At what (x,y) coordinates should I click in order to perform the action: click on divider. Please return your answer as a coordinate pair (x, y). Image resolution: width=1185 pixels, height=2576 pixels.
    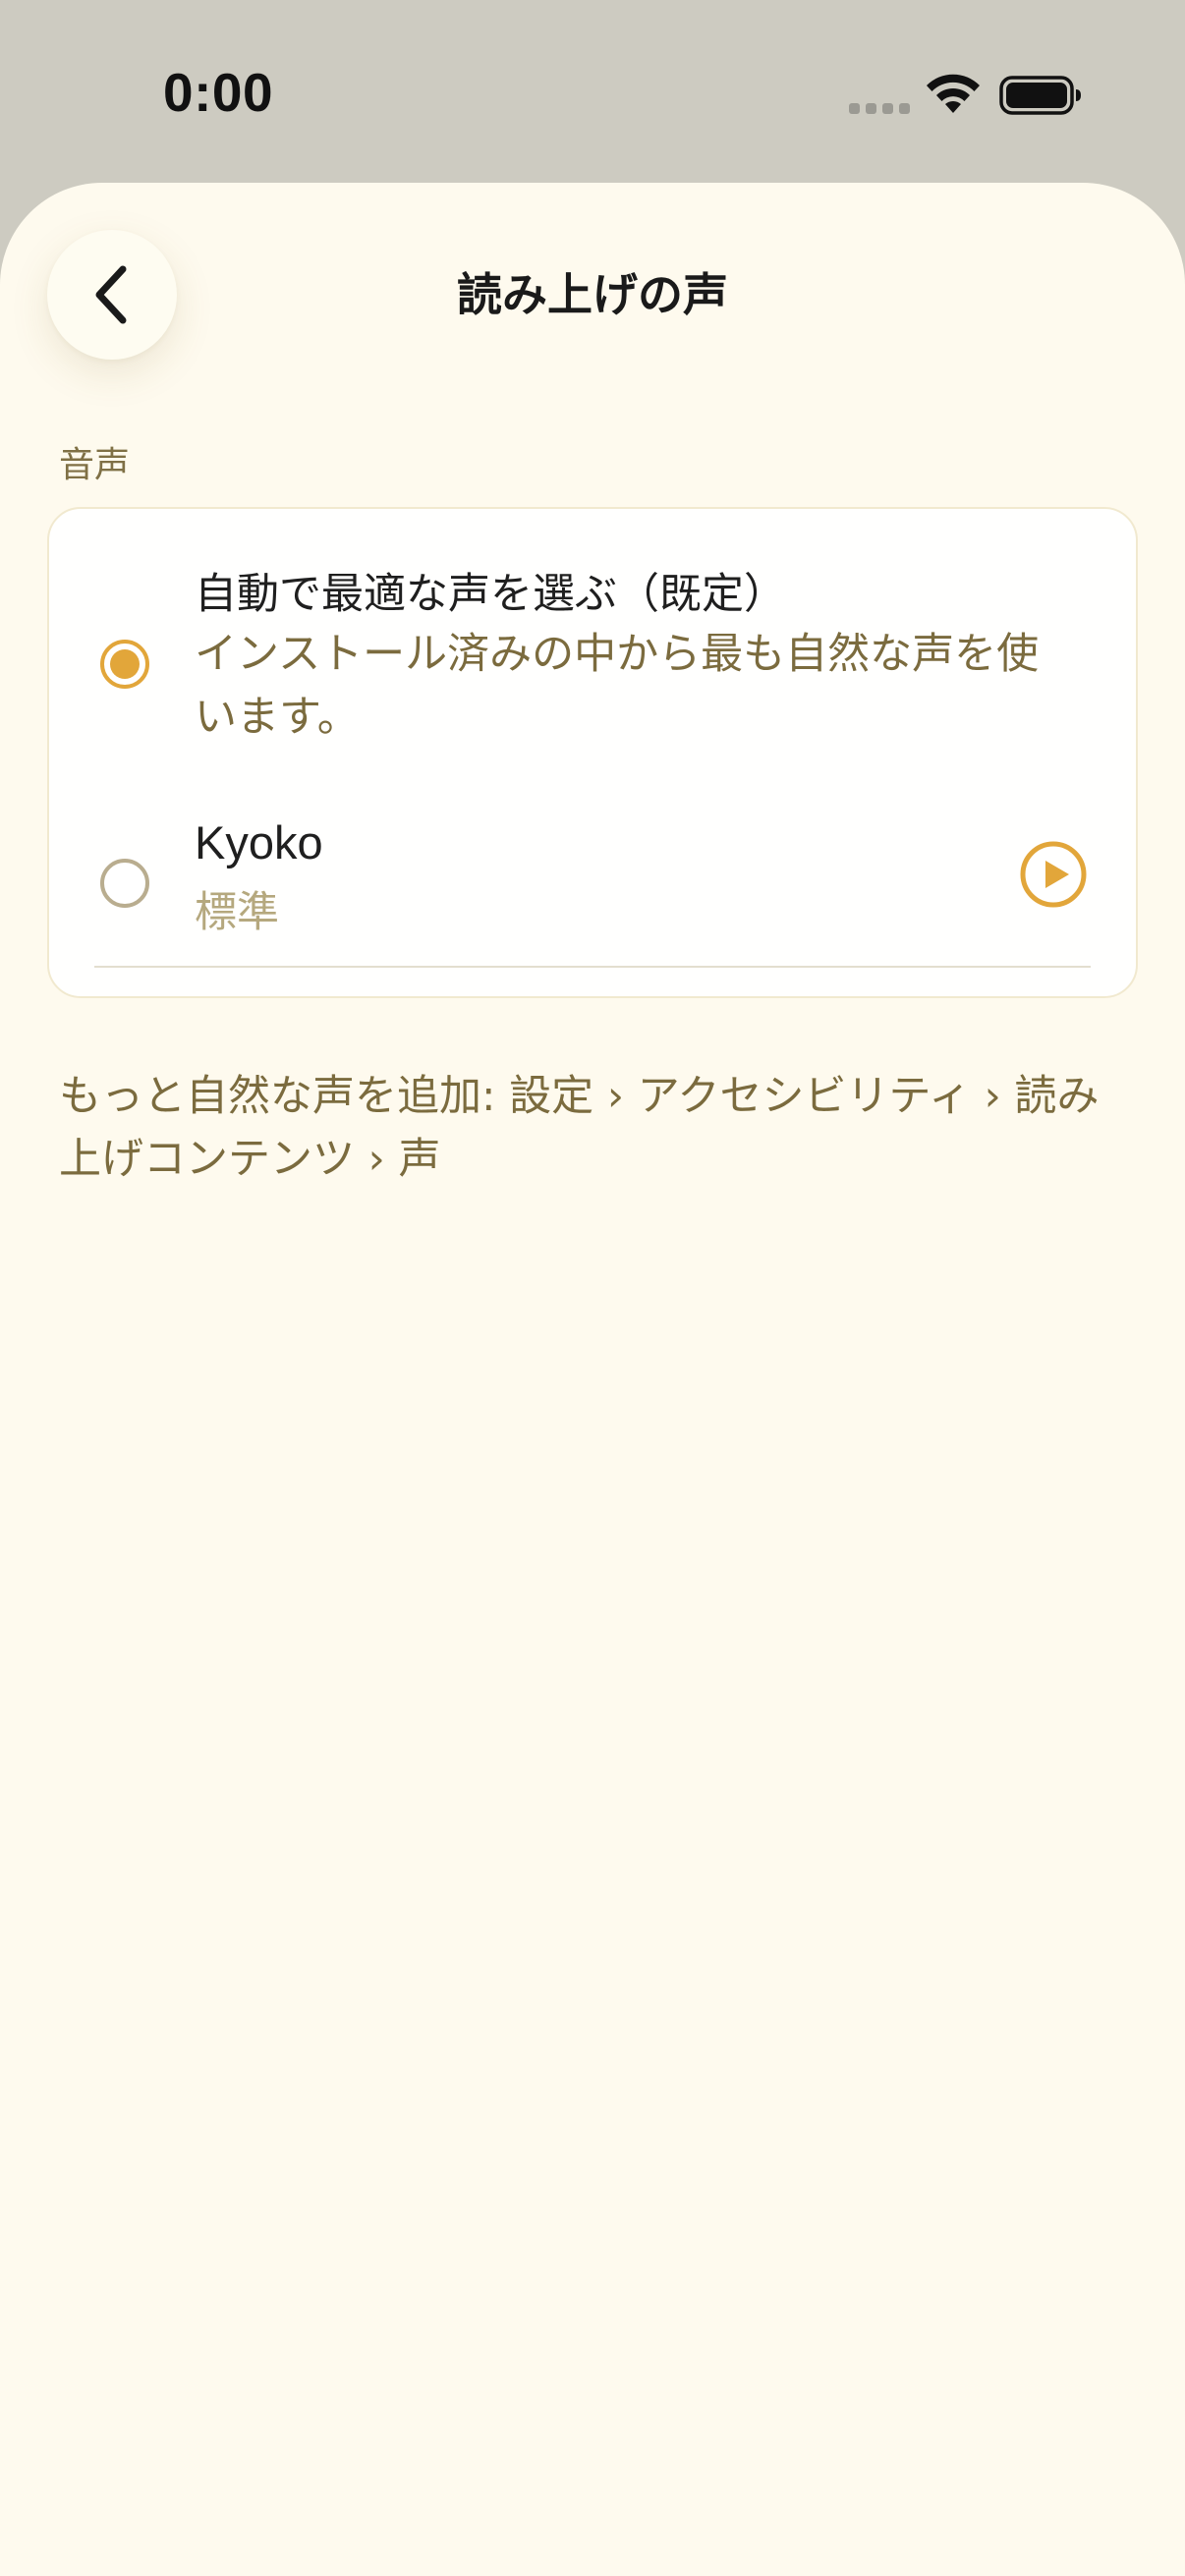
    Looking at the image, I should click on (592, 967).